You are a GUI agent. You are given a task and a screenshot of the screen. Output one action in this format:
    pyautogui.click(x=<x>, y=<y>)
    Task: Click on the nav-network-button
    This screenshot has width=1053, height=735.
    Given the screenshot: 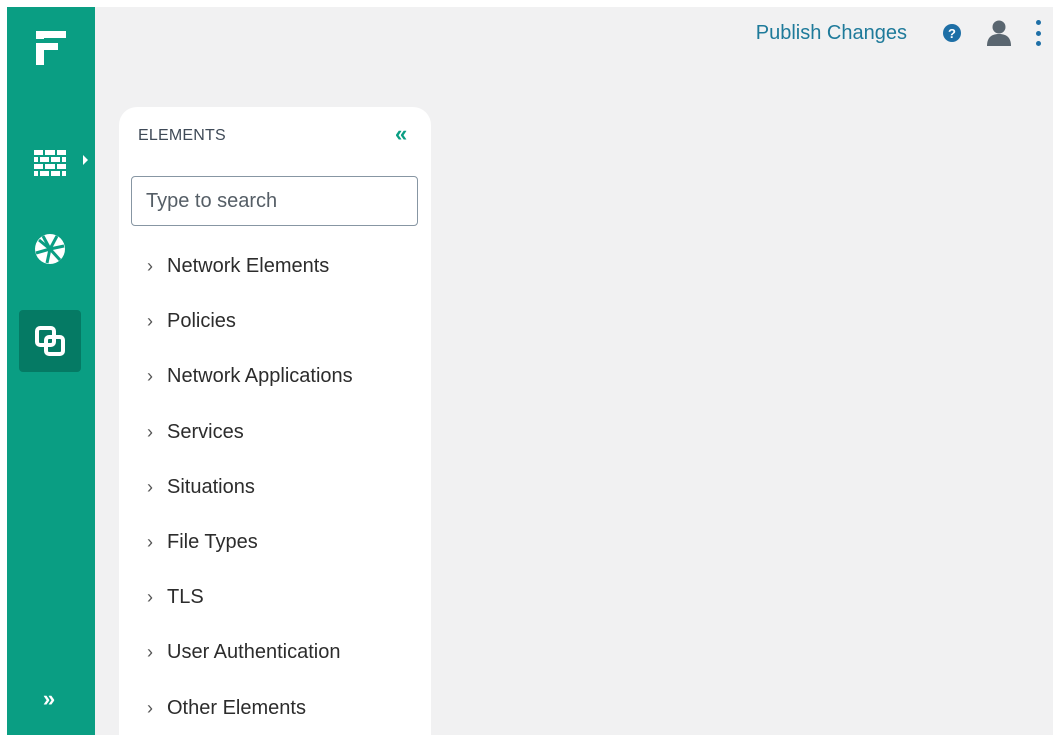 What is the action you would take?
    pyautogui.click(x=50, y=249)
    